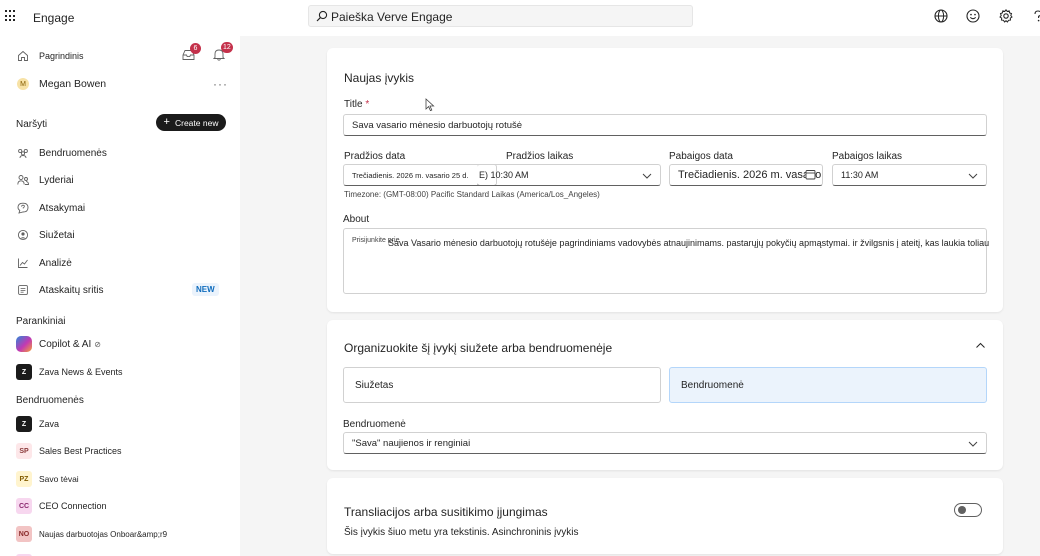 The height and width of the screenshot is (556, 1040). Describe the element at coordinates (410, 175) in the screenshot. I see `start-date-value: Trečiadienis. 2026 m. vasario 25 d.` at that location.